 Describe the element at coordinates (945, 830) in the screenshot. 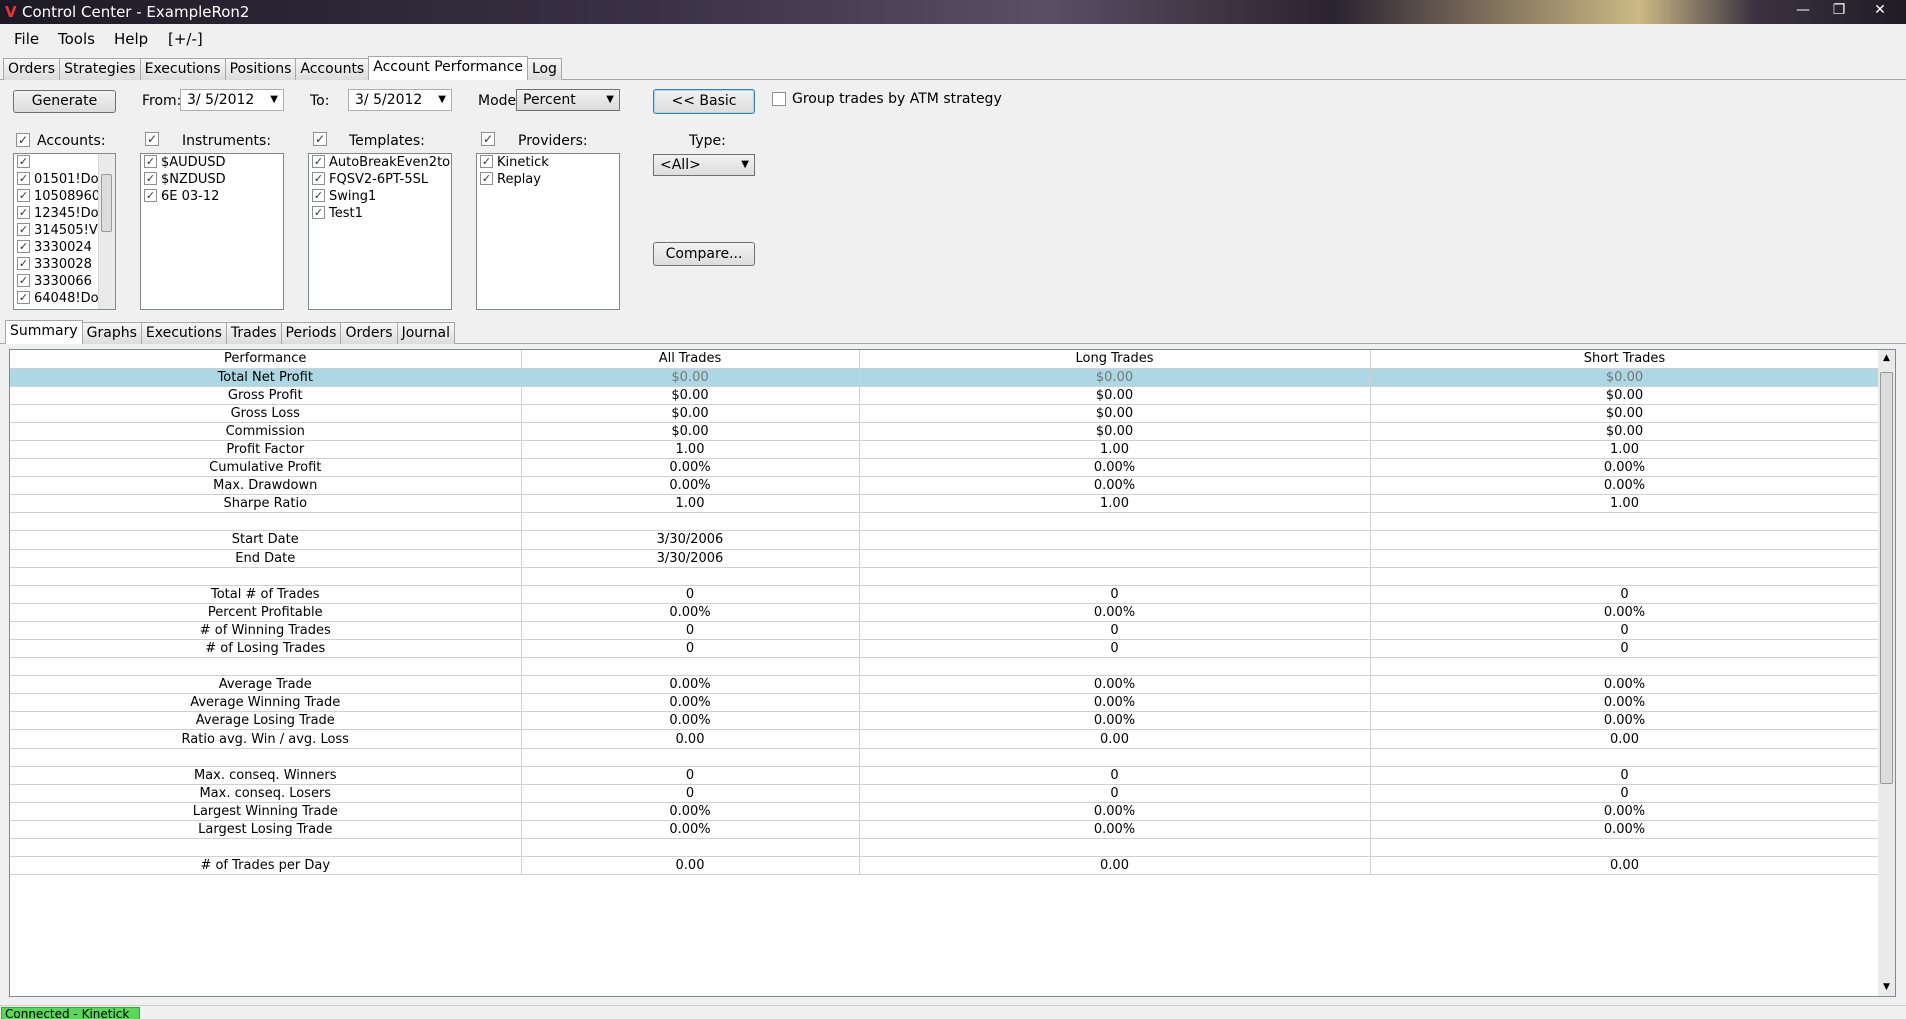

I see `table-row: Largest Losing Trade 0.00% 0.00% 0.00%` at that location.